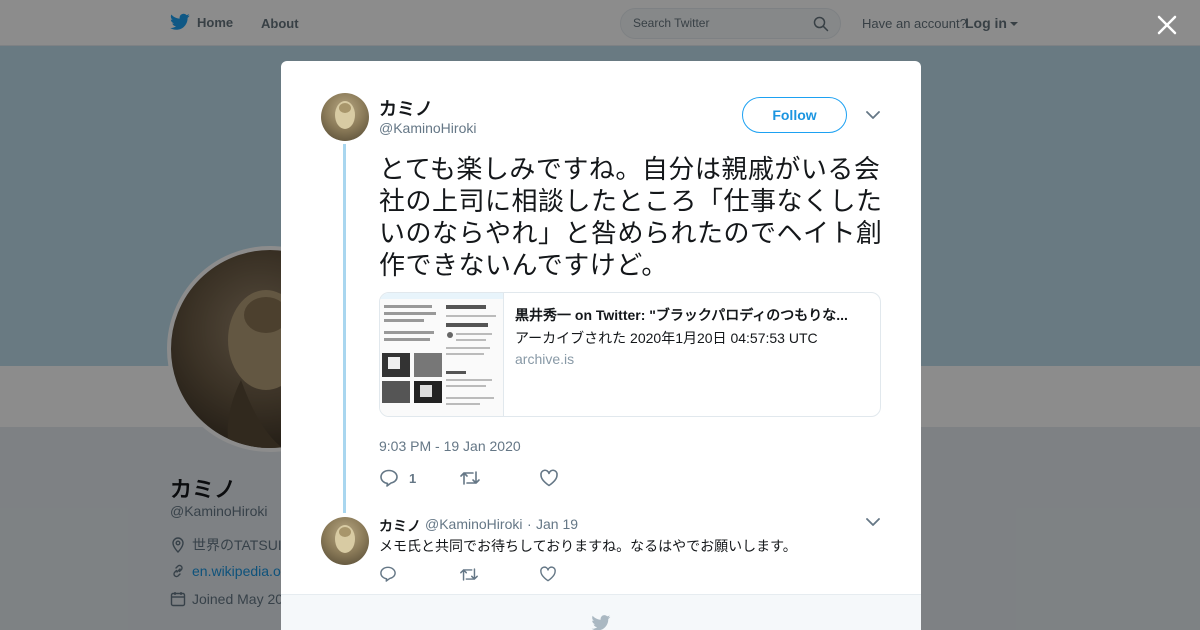  I want to click on tweet-actions: 1, so click(469, 478).